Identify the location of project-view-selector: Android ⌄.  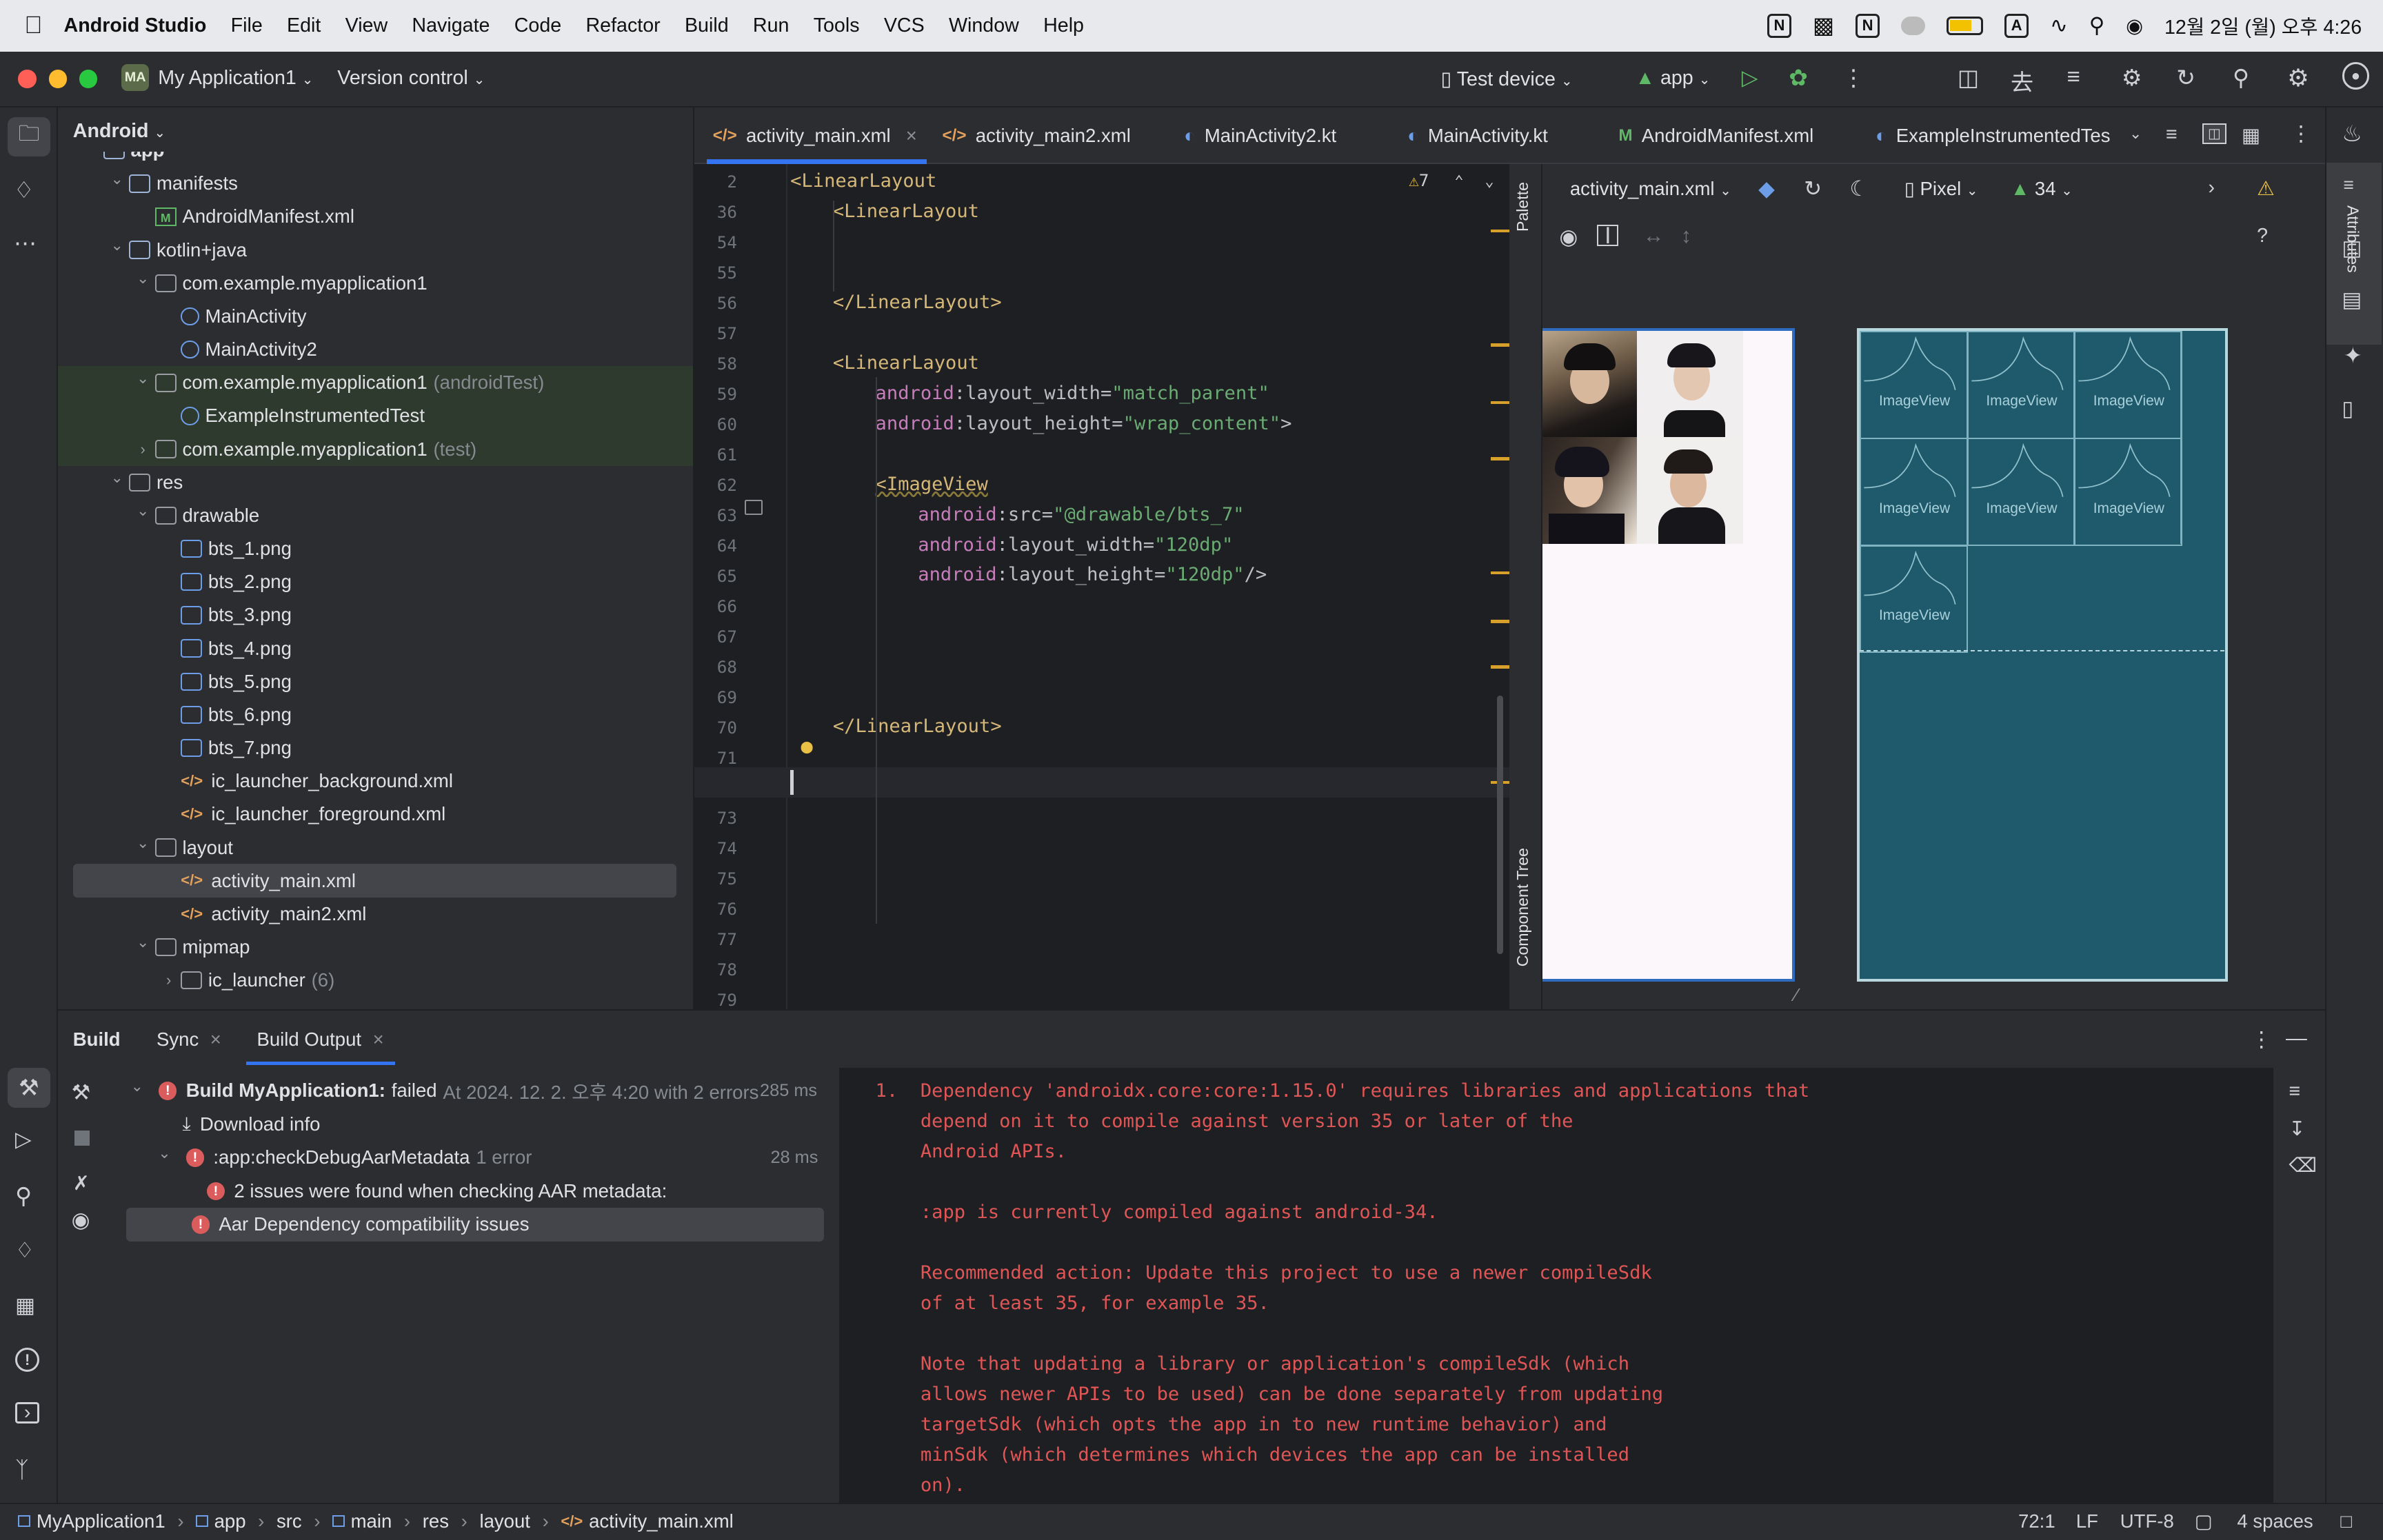
(119, 131).